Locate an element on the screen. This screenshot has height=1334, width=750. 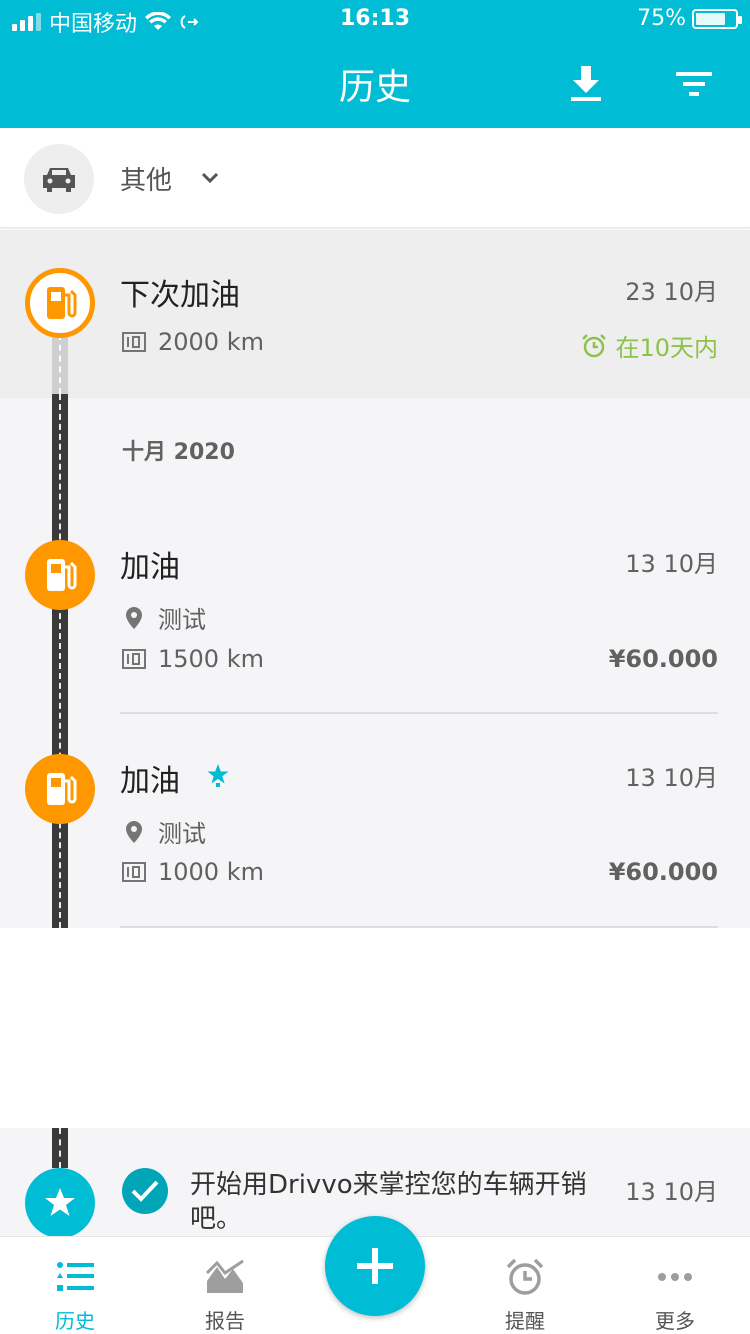
status-bar: 中国移动 16:13 75% is located at coordinates (375, 20).